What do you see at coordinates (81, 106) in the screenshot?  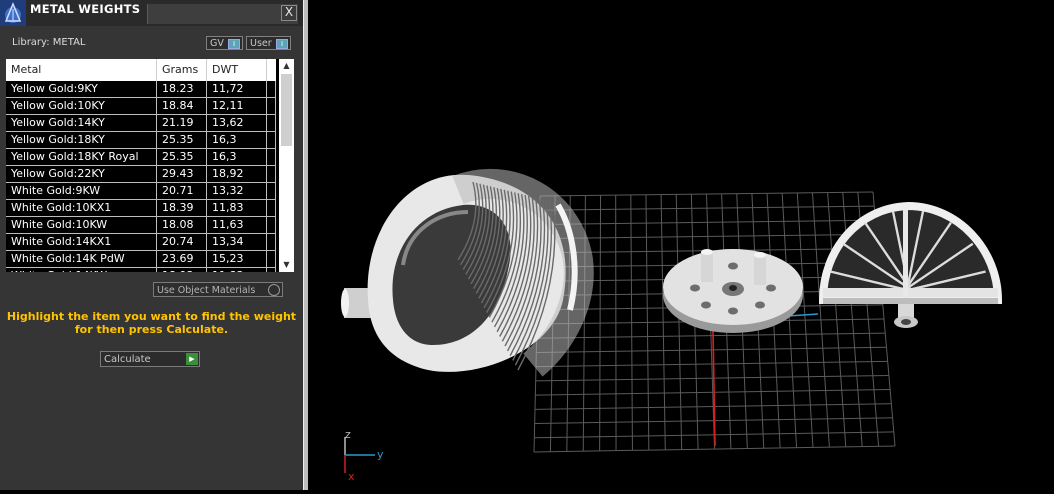 I see `cell-metal: Yellow Gold:10KY` at bounding box center [81, 106].